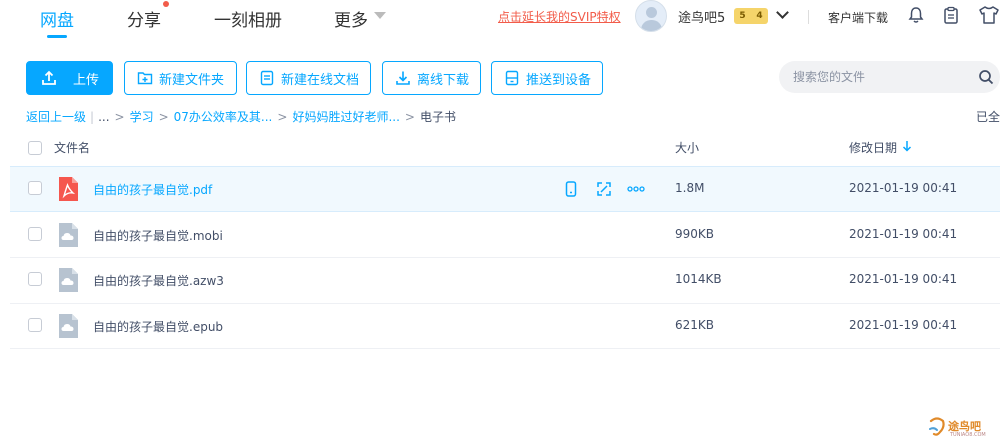 The width and height of the screenshot is (1000, 443). Describe the element at coordinates (986, 77) in the screenshot. I see `search-icon` at that location.